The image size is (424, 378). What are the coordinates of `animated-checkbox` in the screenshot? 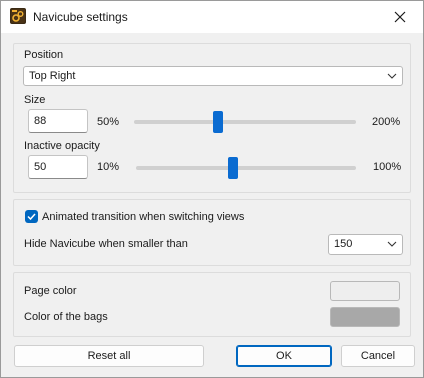 It's located at (31, 216).